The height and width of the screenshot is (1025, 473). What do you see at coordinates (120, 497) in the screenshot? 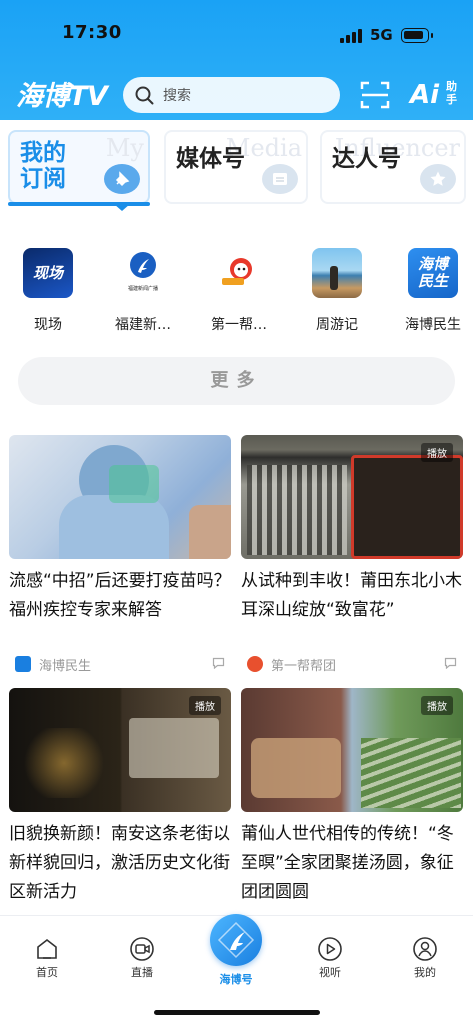
I see `article-thumbnail` at bounding box center [120, 497].